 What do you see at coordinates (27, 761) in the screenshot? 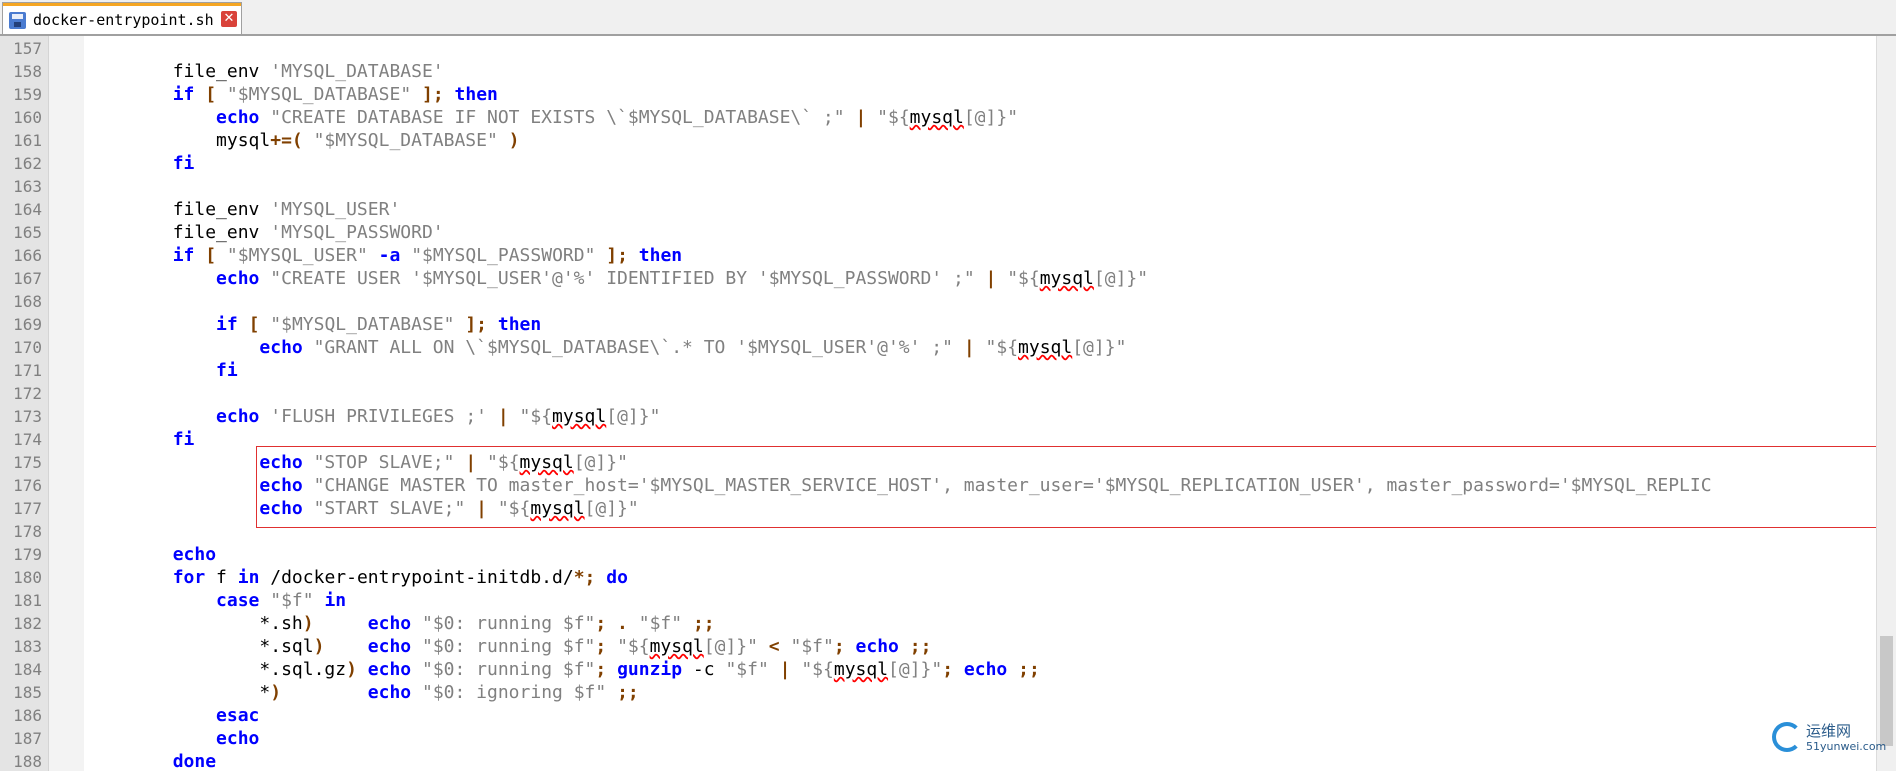
I see `line-number: 188` at bounding box center [27, 761].